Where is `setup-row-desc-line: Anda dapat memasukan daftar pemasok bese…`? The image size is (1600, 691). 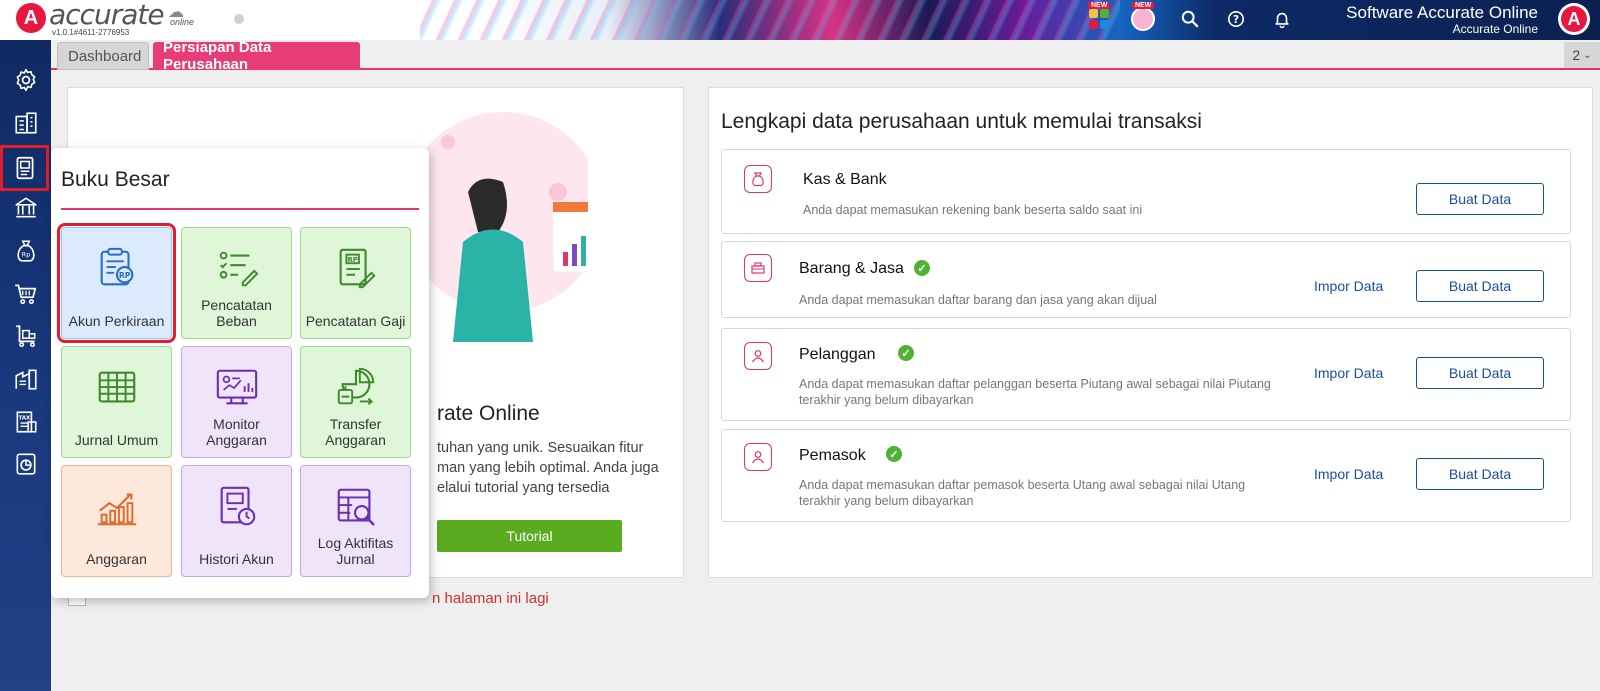 setup-row-desc-line: Anda dapat memasukan daftar pemasok bese… is located at coordinates (1022, 485).